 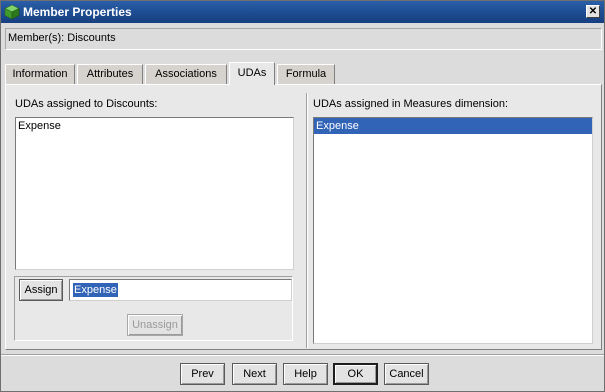 I want to click on uda-input-value: Expense, so click(x=95, y=290).